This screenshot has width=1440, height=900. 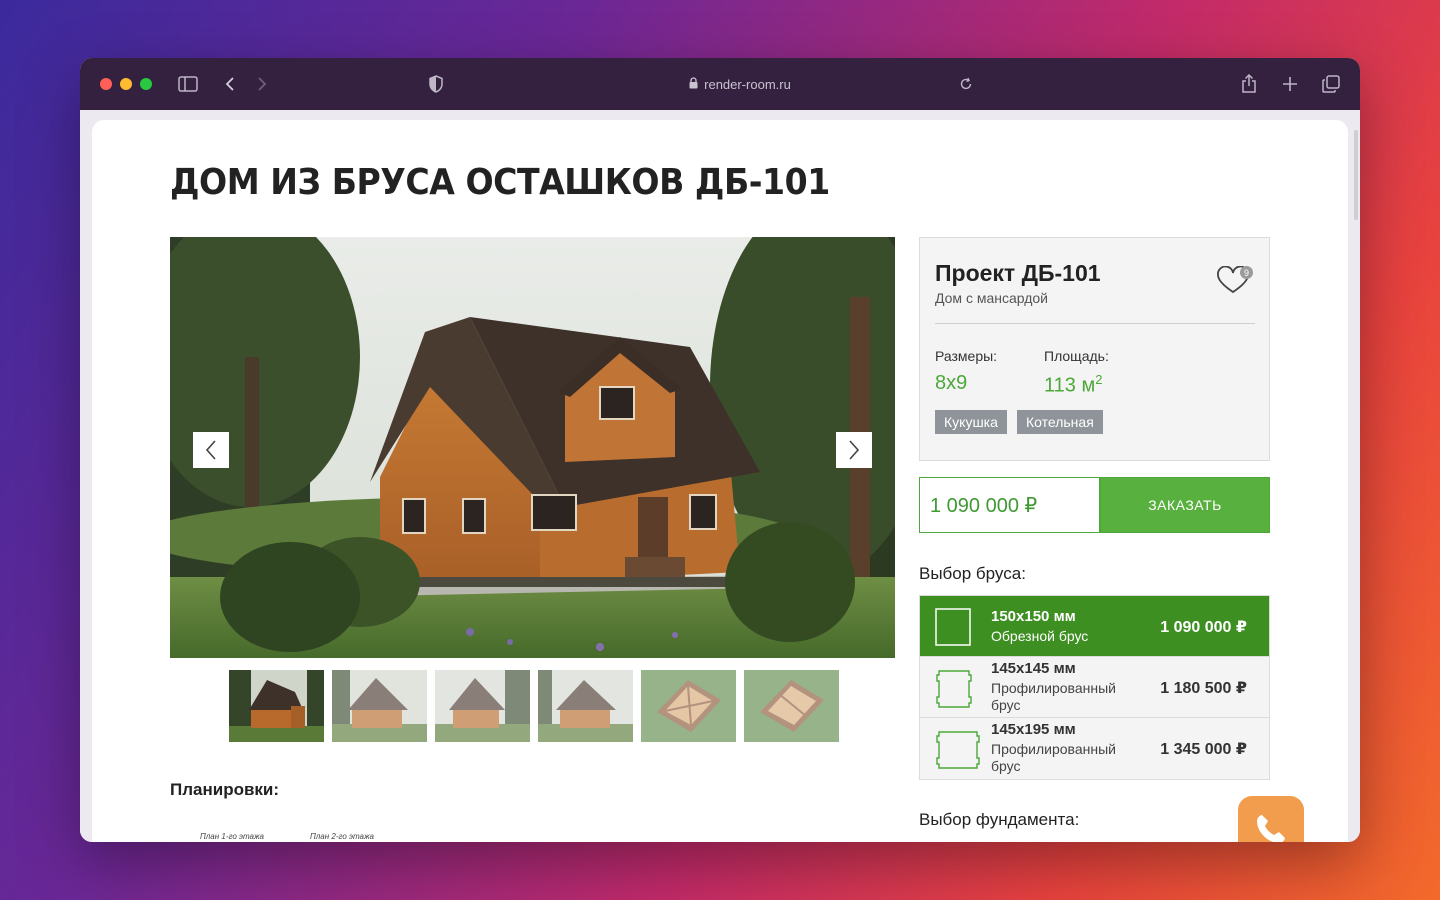 I want to click on chevron-left-icon, so click(x=210, y=450).